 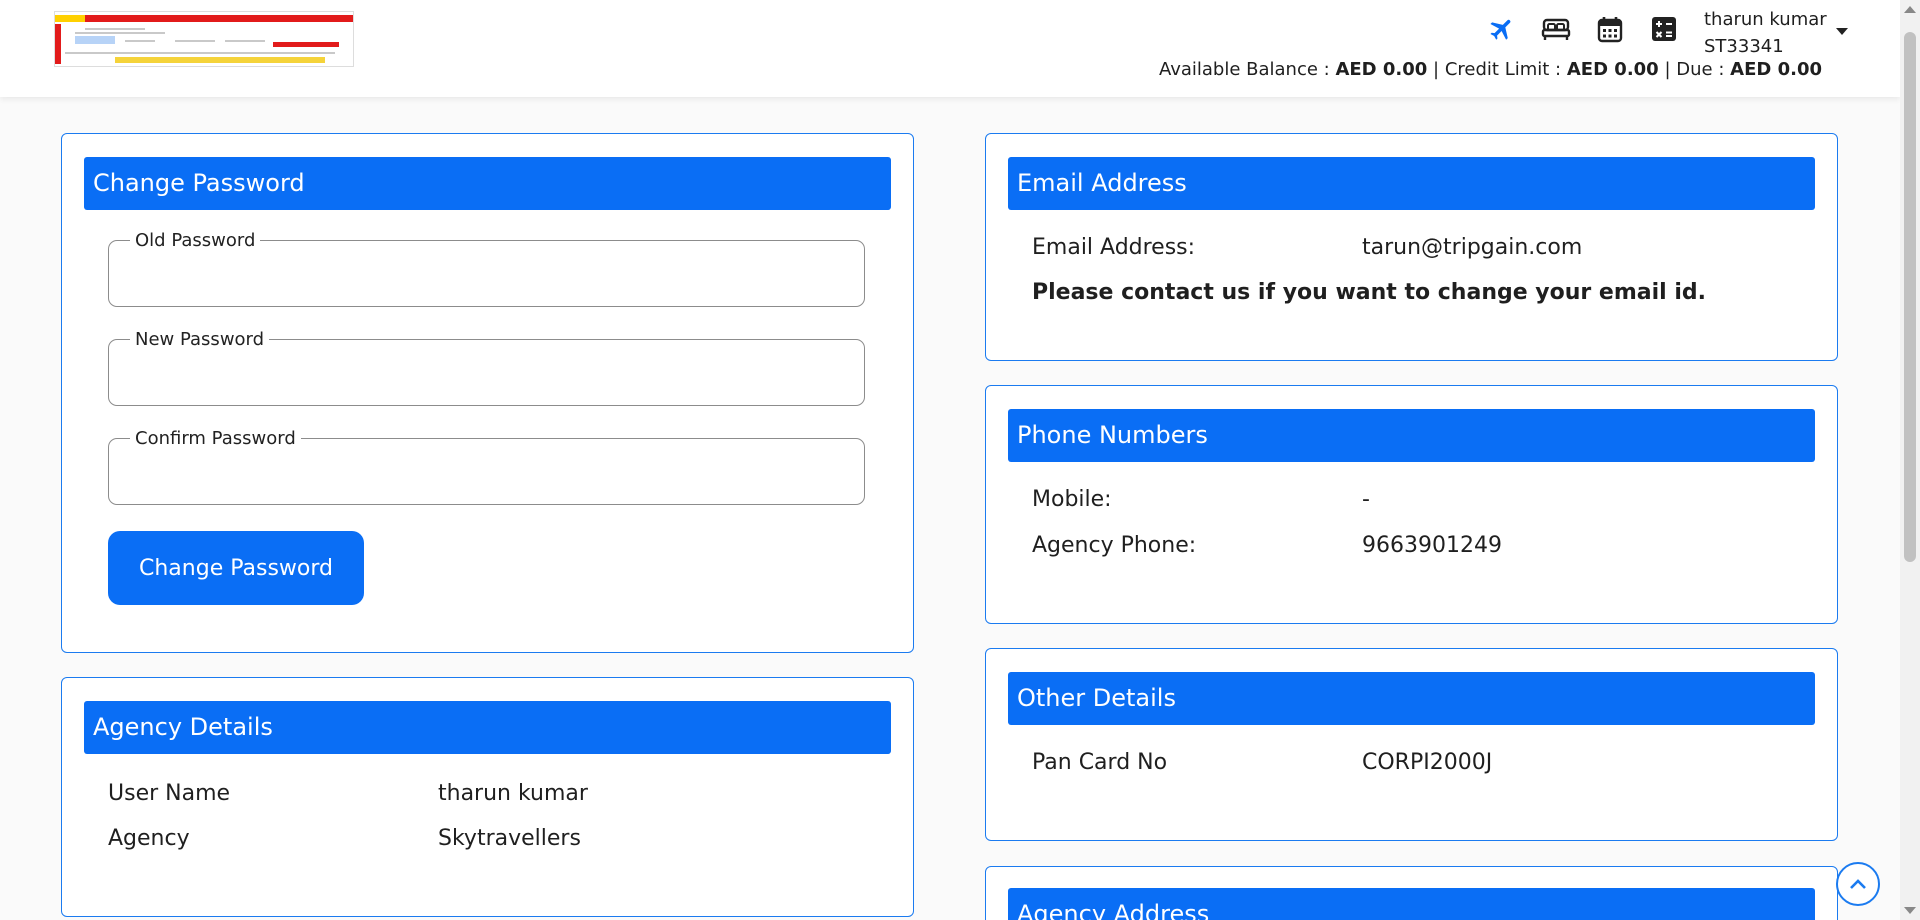 What do you see at coordinates (1583, 29) in the screenshot?
I see `header-icon-bar` at bounding box center [1583, 29].